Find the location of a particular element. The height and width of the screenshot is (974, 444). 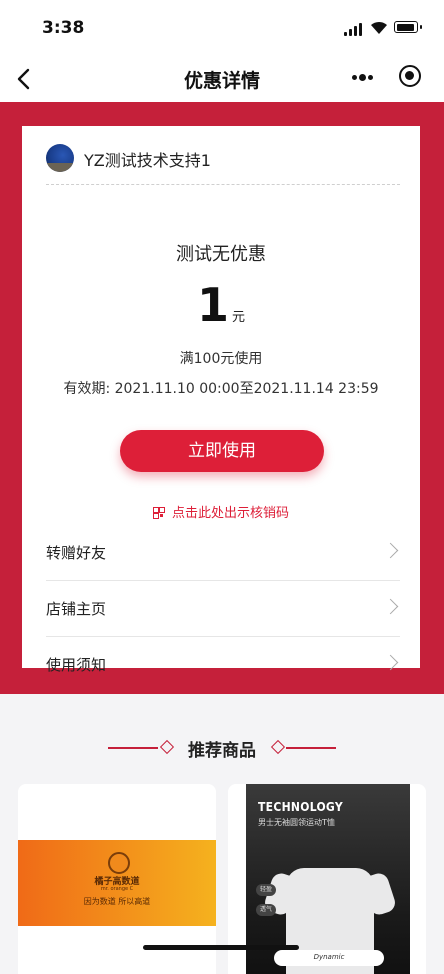

divider-line is located at coordinates (311, 748).